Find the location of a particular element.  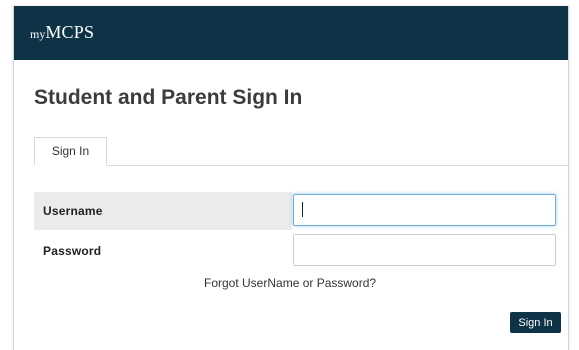

brand-prefix: my is located at coordinates (38, 34).